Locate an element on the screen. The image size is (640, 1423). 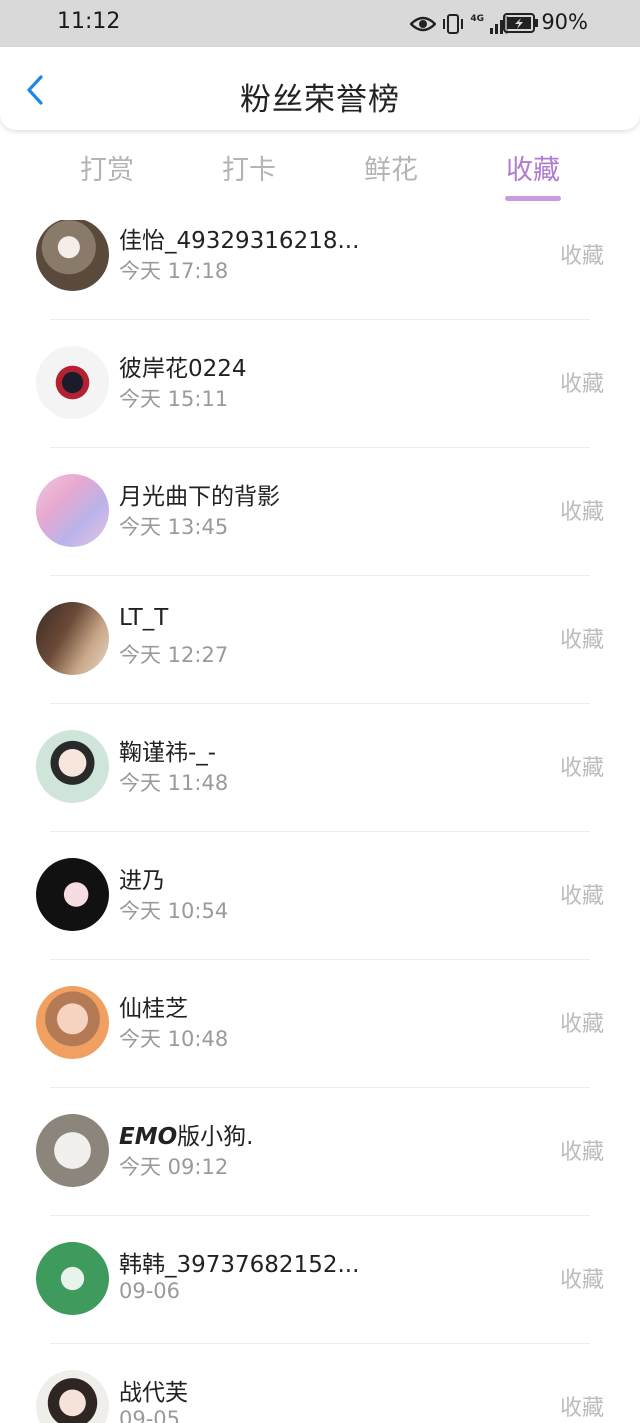
tab-bar: 打赏 打卡 鲜花 收藏 is located at coordinates (320, 172).